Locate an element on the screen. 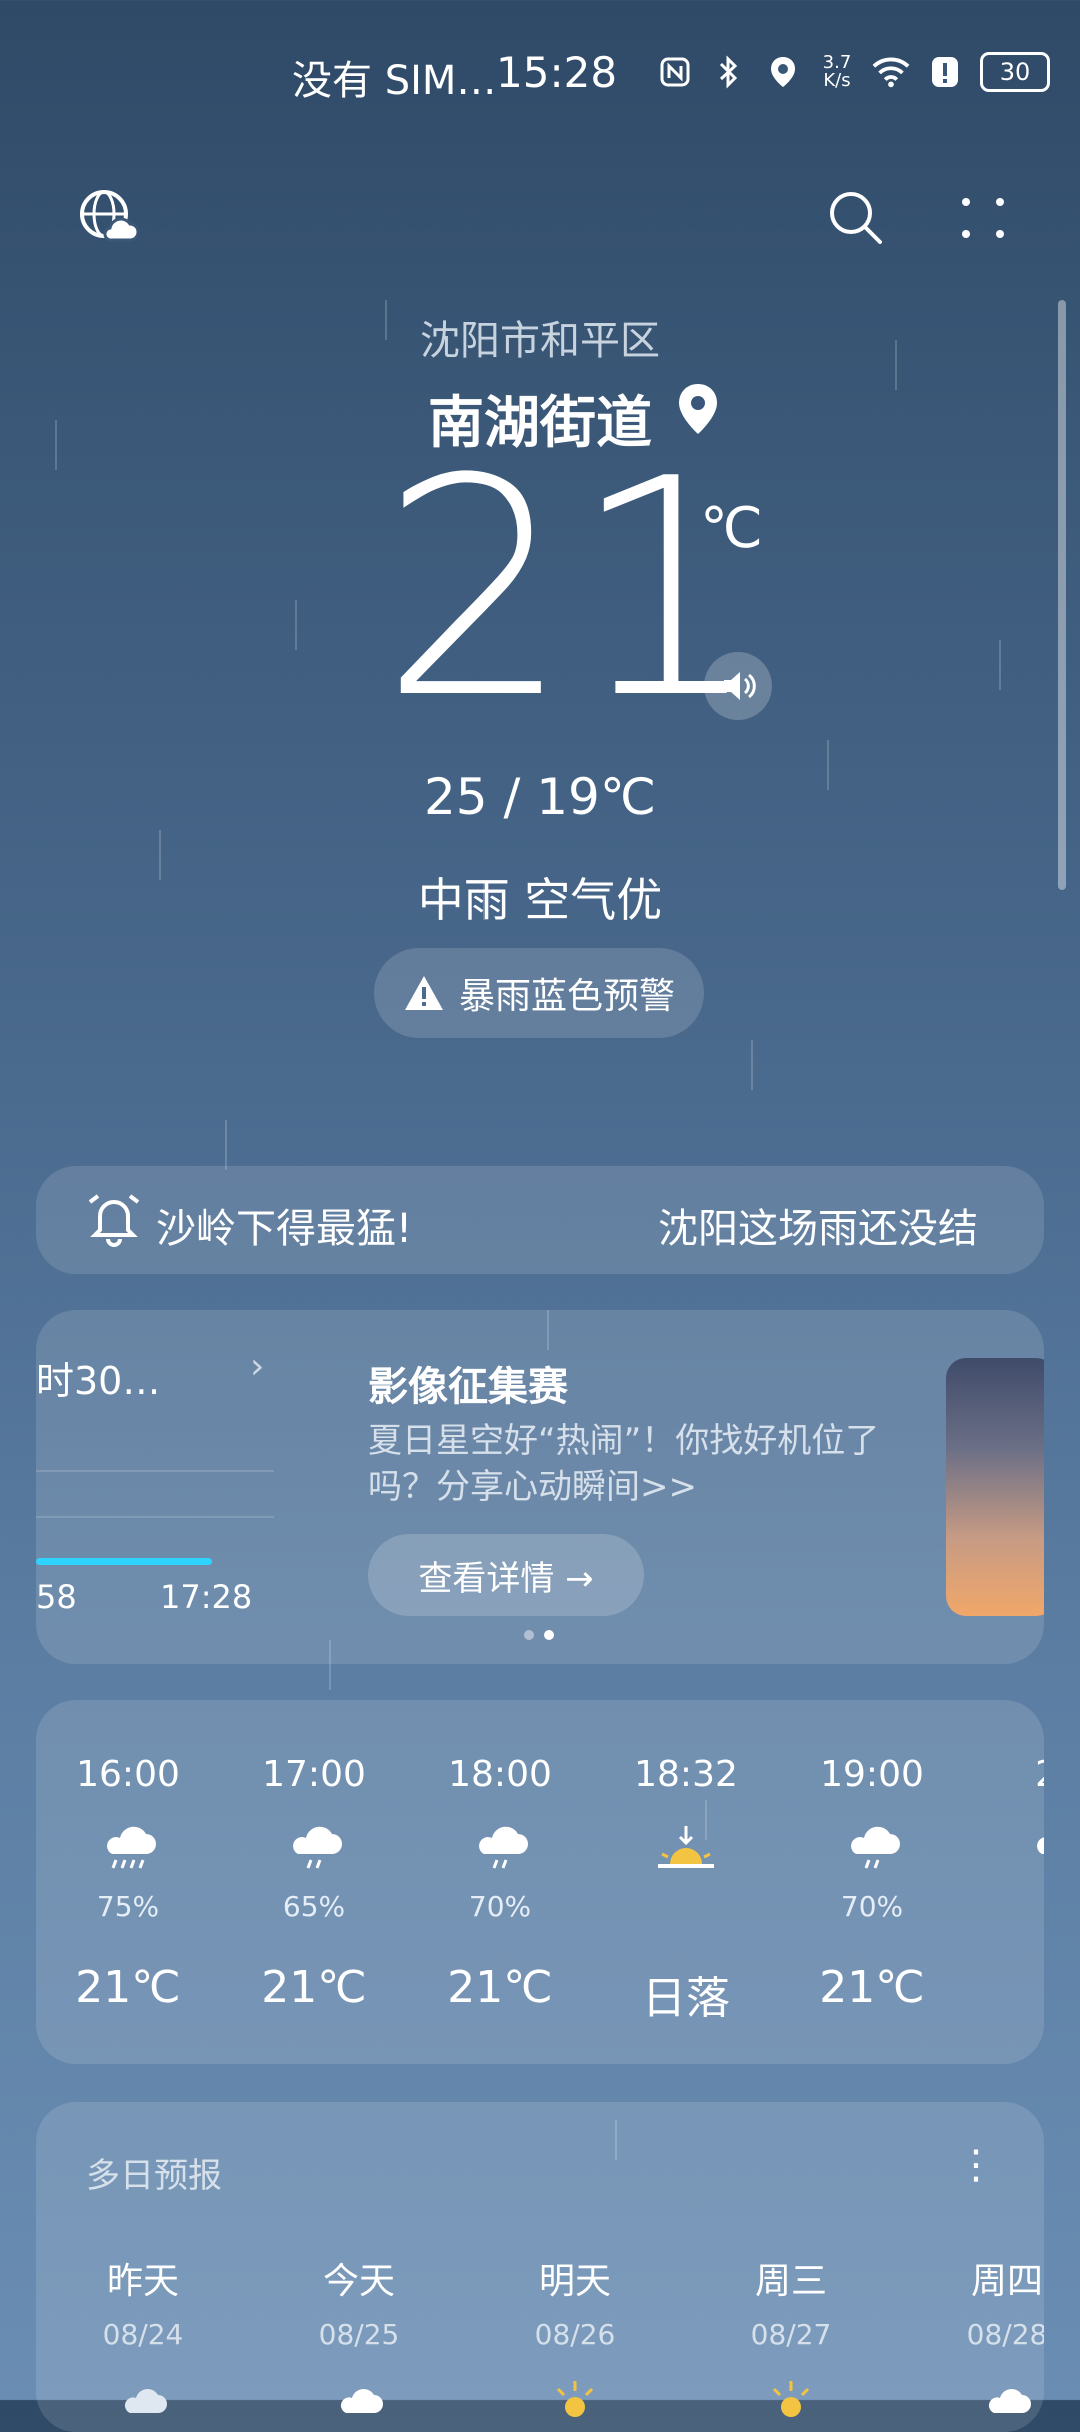  day-item: 周四 08/28 is located at coordinates (988, 2334).